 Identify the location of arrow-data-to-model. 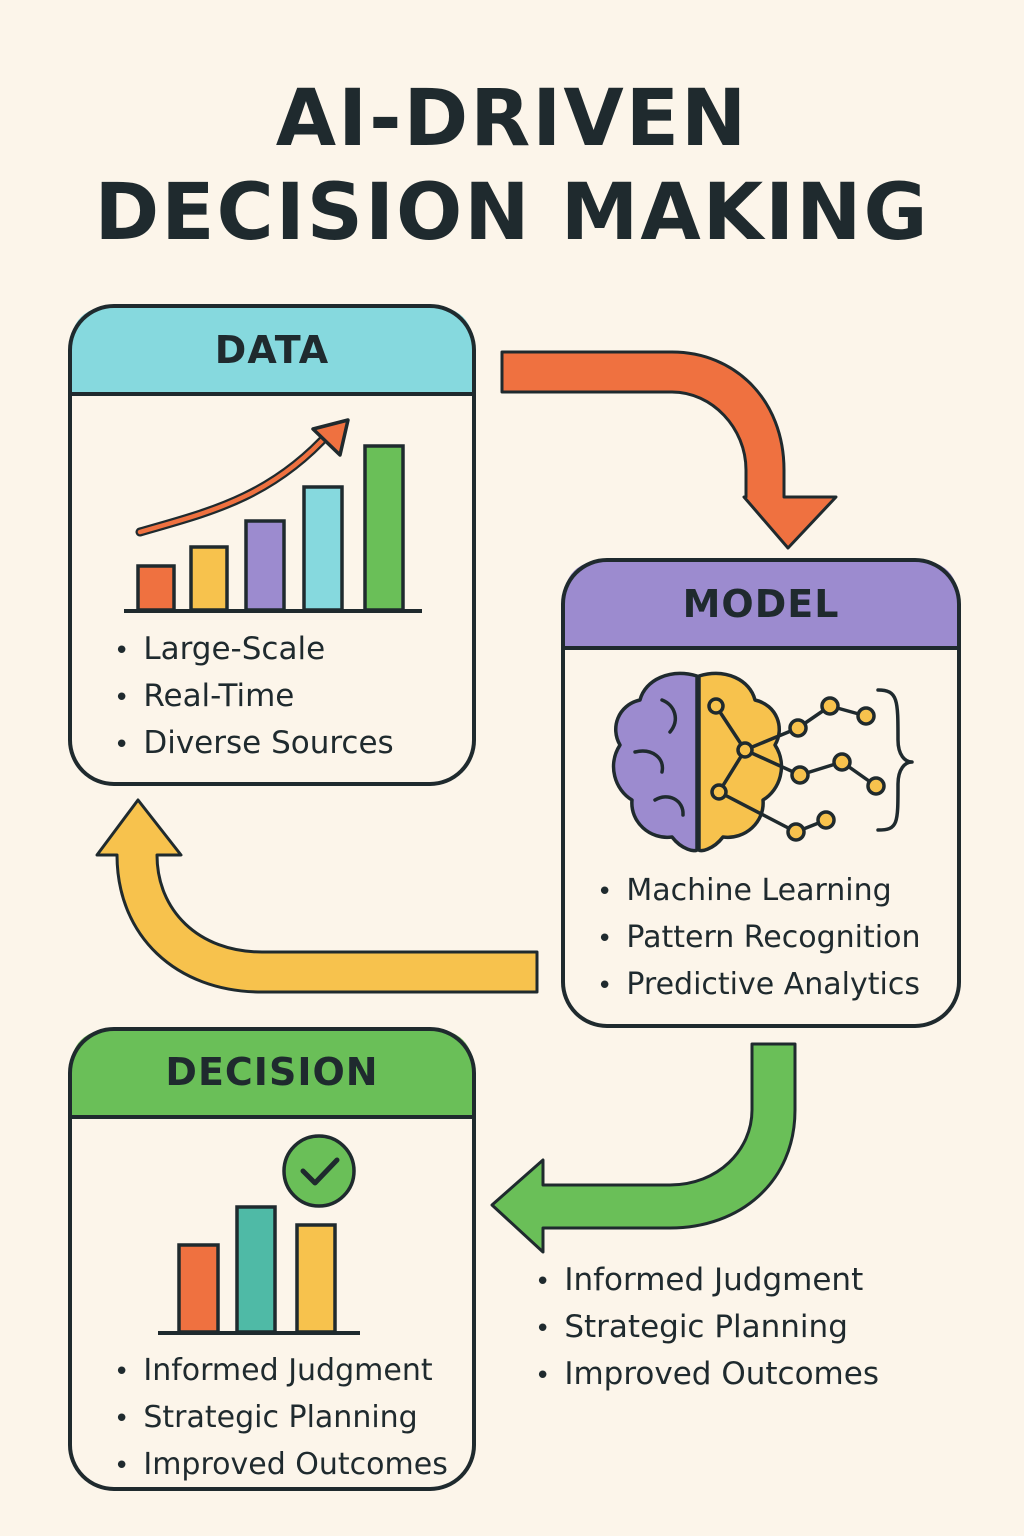
(669, 450).